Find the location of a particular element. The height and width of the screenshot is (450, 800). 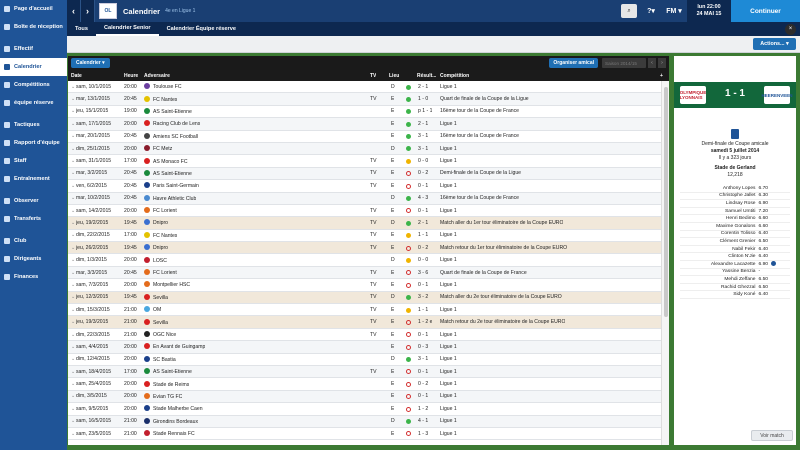

fixture-opponent: AS Saint-Etienne is located at coordinates (168, 111).